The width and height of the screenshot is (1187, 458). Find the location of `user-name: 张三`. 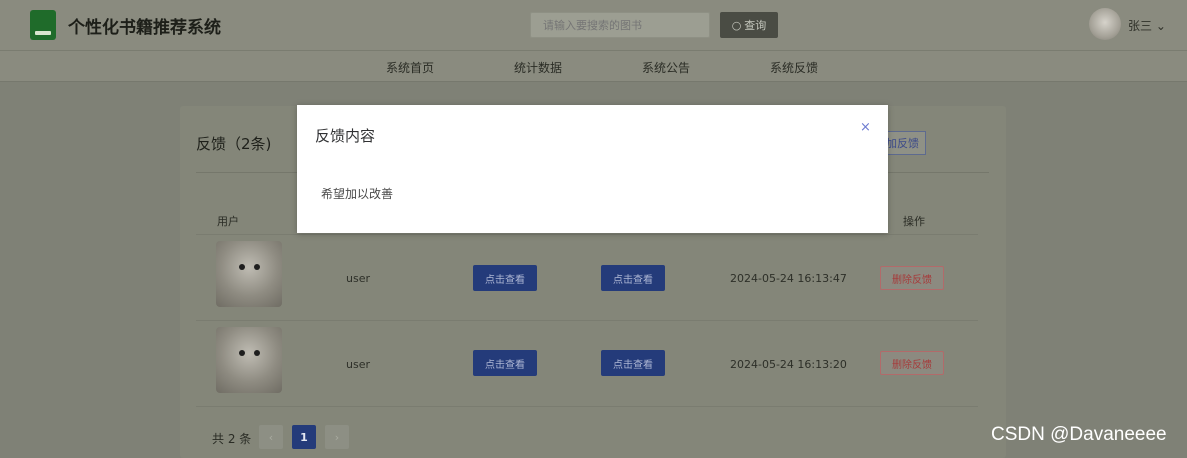

user-name: 张三 is located at coordinates (1140, 26).